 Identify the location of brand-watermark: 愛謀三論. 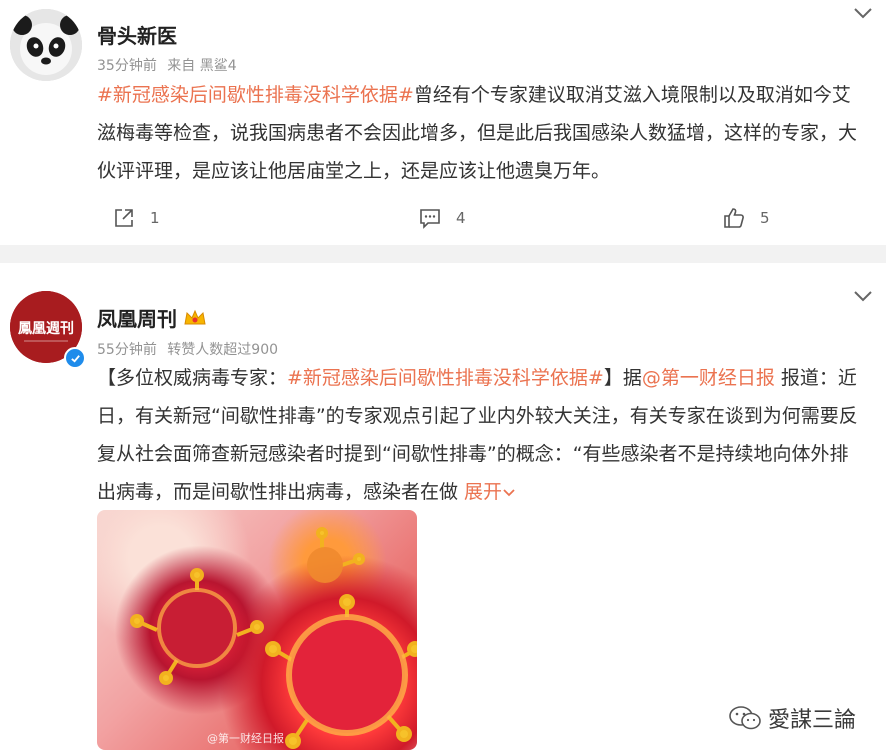
(792, 718).